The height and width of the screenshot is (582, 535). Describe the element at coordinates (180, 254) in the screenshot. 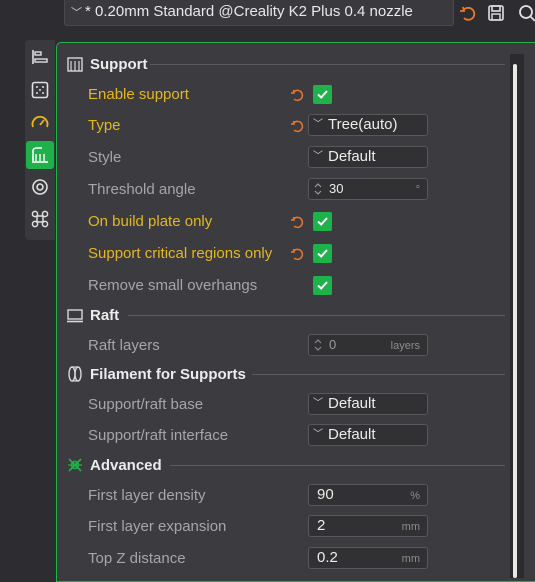

I see `critical-regions-label: Support critical regions only` at that location.